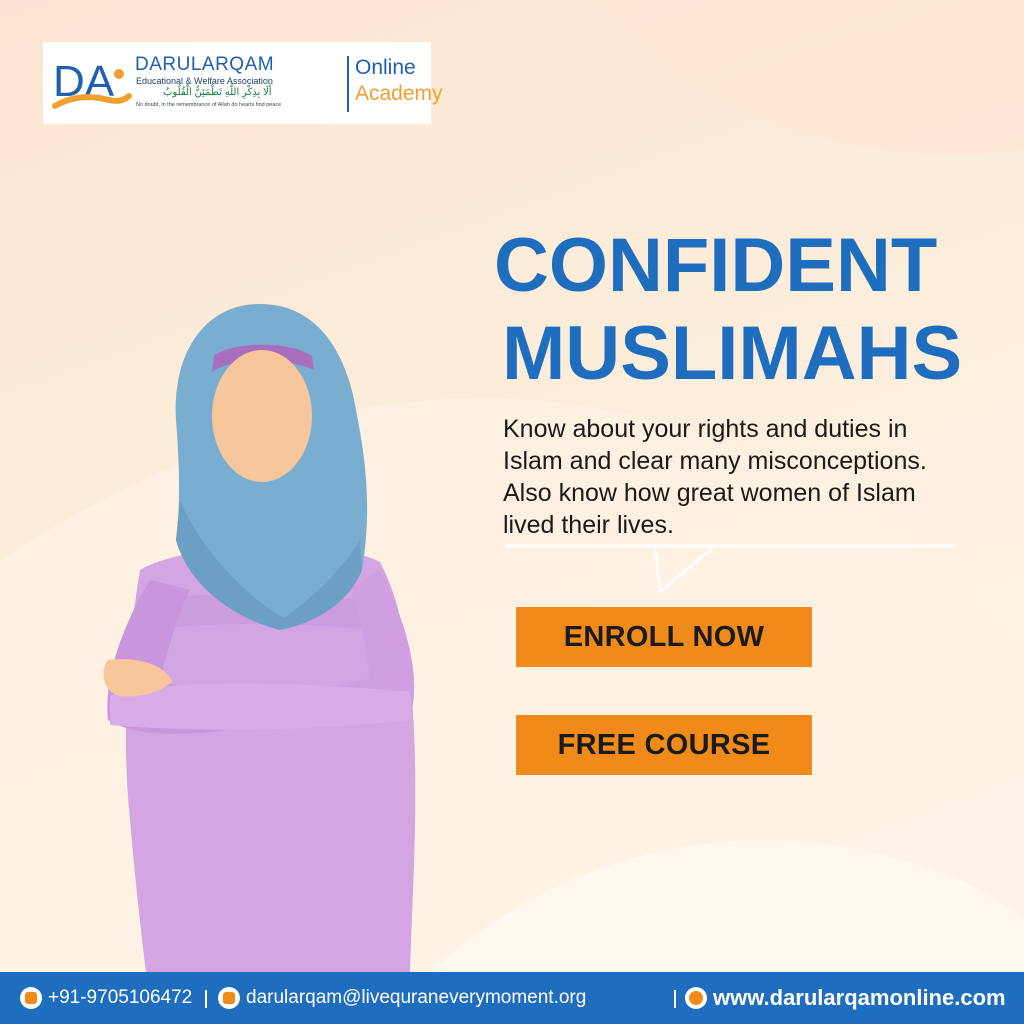  I want to click on footer-phone: +91-9705106472, so click(106, 998).